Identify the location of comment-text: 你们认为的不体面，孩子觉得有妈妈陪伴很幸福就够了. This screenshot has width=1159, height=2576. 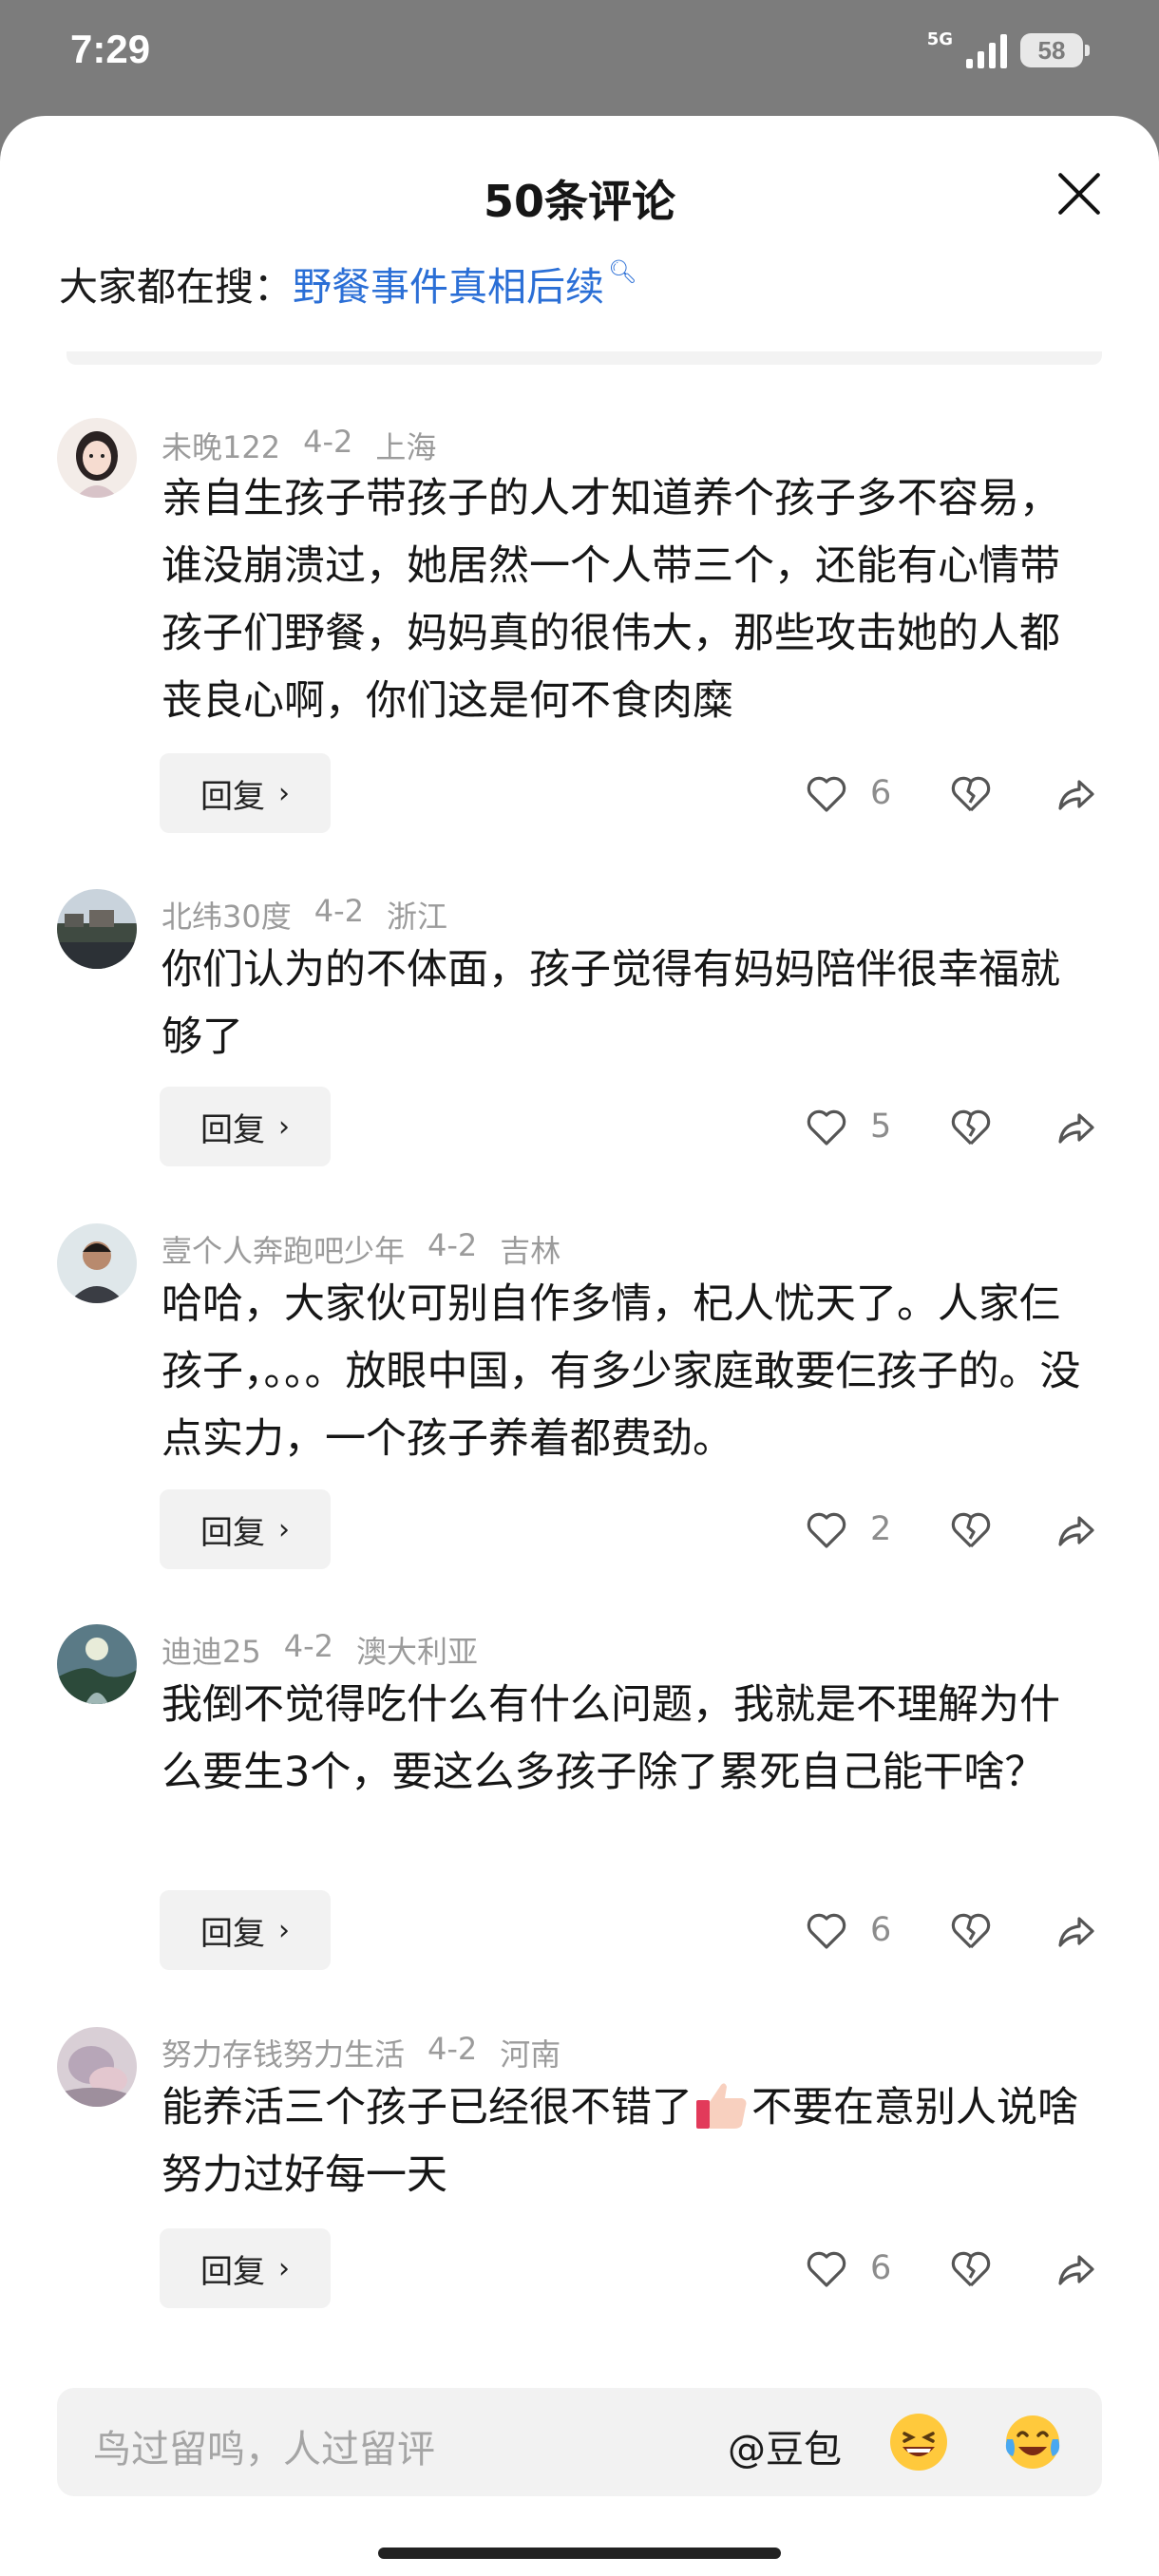
(611, 1003).